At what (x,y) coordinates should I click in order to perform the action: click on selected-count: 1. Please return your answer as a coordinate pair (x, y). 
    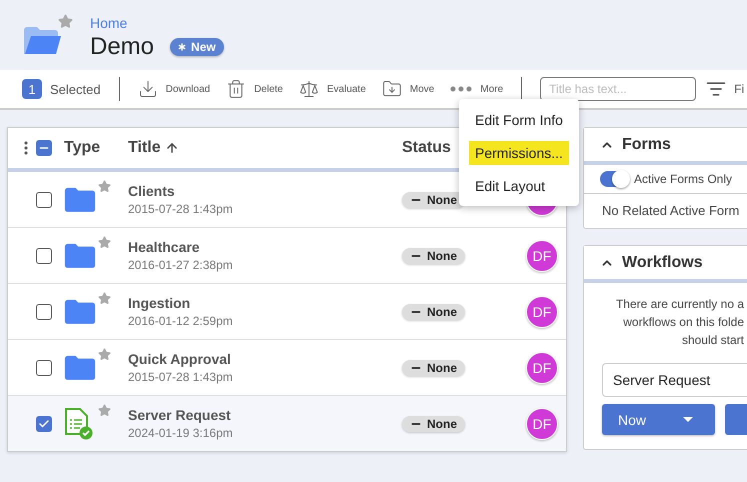
    Looking at the image, I should click on (32, 89).